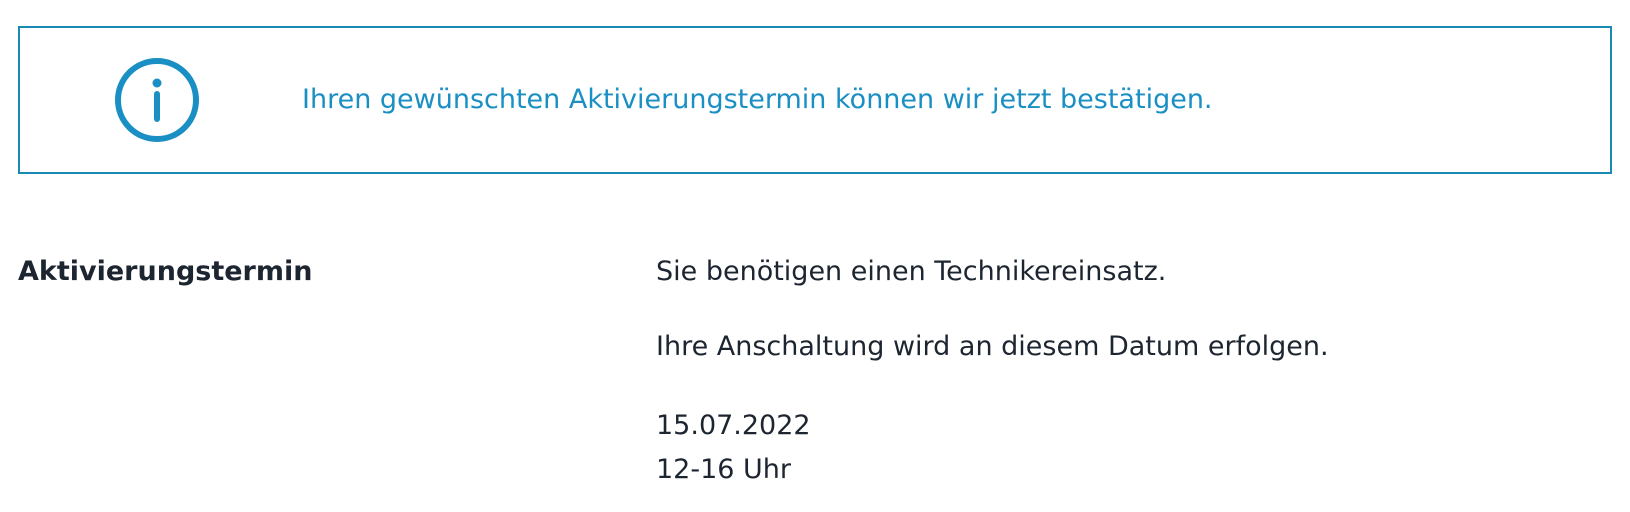  What do you see at coordinates (165, 271) in the screenshot?
I see `activation-label: Aktivierungstermin` at bounding box center [165, 271].